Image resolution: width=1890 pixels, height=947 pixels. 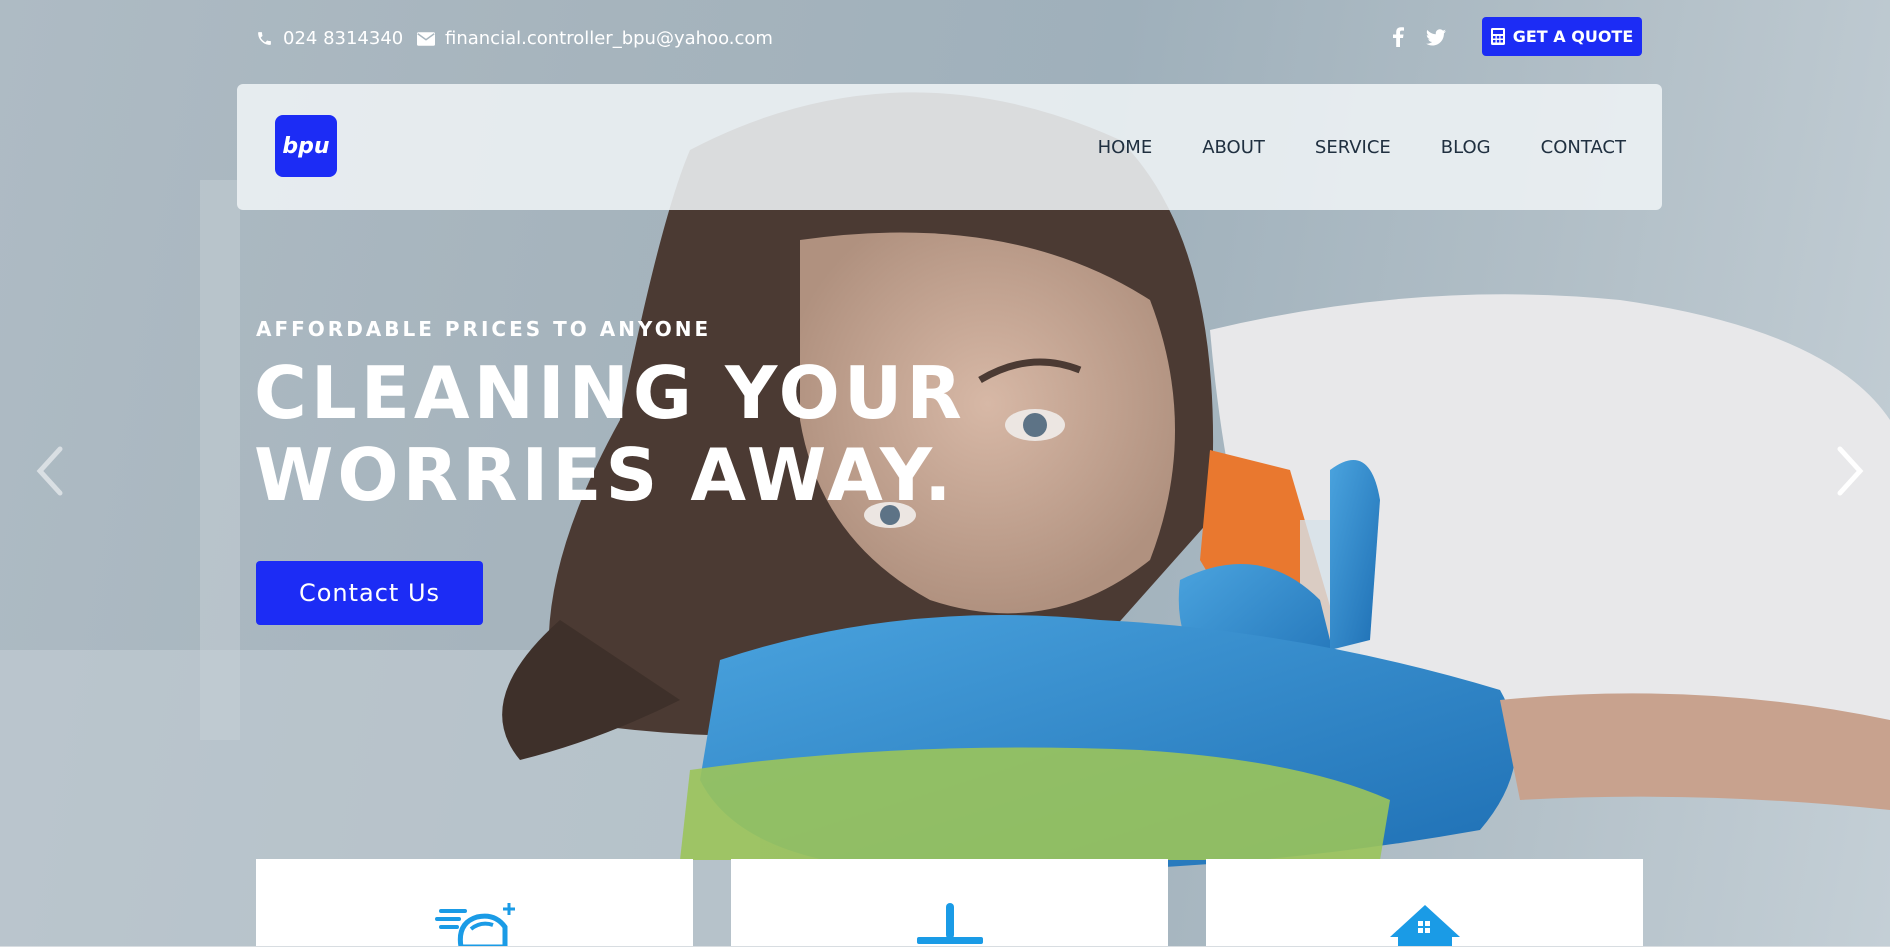 I want to click on brand-logo: bpu, so click(x=306, y=146).